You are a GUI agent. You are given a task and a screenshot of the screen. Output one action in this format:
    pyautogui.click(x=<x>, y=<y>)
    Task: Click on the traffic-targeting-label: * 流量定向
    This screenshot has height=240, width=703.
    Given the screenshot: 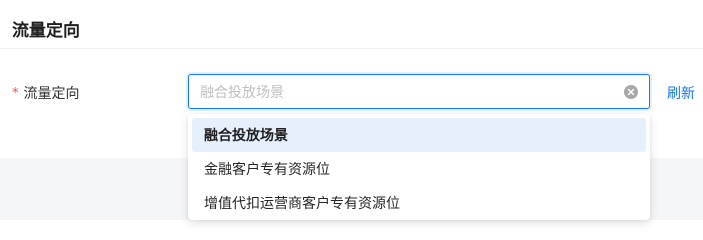 What is the action you would take?
    pyautogui.click(x=46, y=93)
    